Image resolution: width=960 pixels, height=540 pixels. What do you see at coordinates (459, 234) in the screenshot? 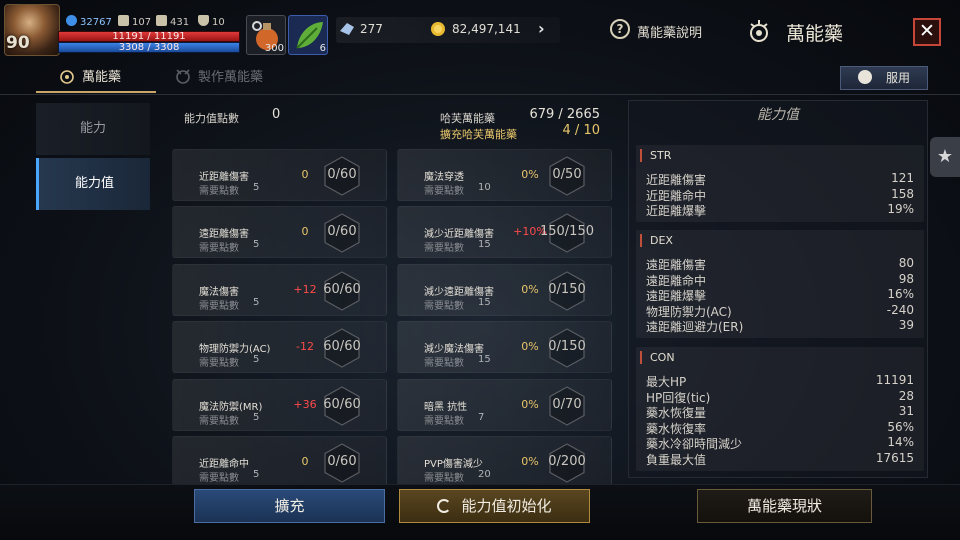
I see `stat-name: 減少近距離傷害` at bounding box center [459, 234].